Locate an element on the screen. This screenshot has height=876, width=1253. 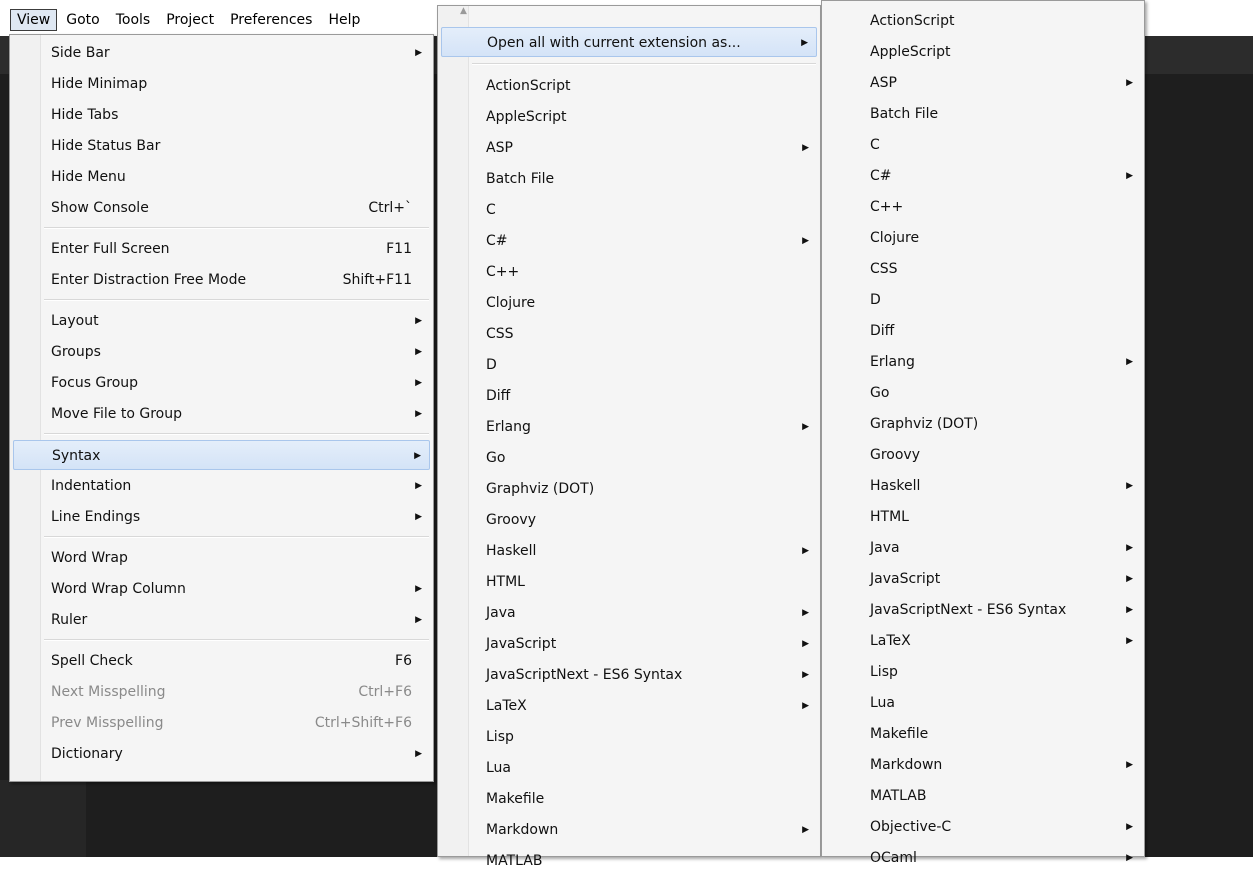
view-menu-item-focus-group: Focus Group ▶ is located at coordinates (221, 383).